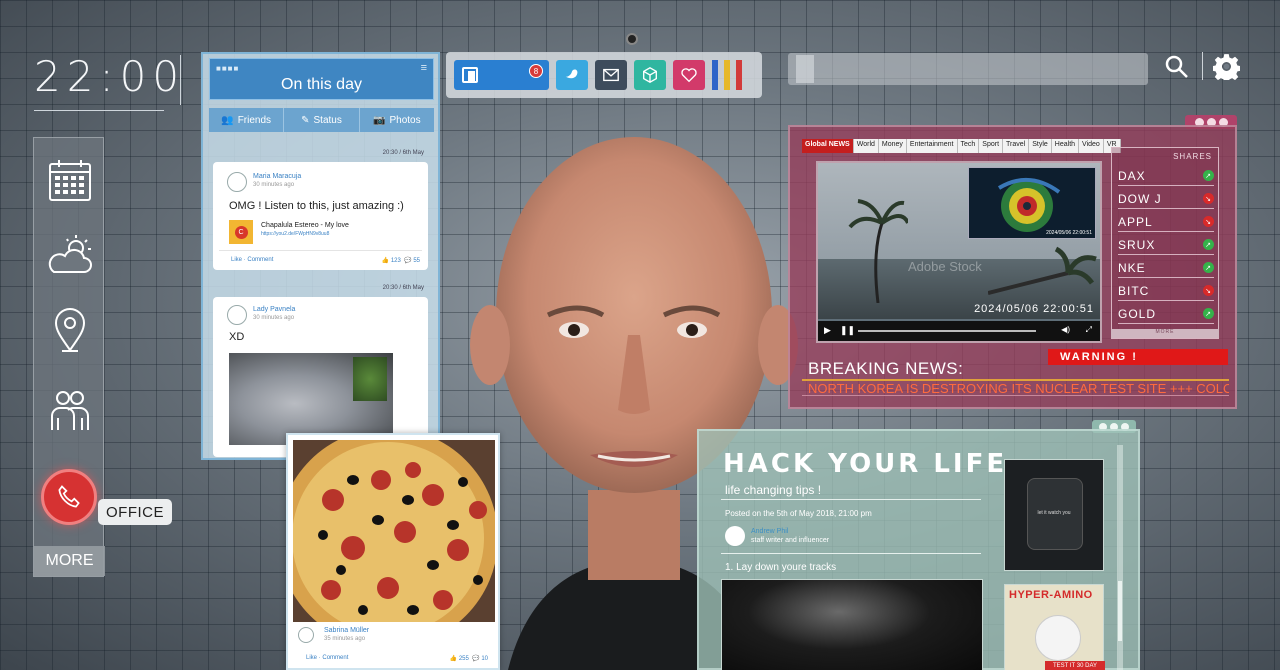 The width and height of the screenshot is (1280, 670). What do you see at coordinates (470, 75) in the screenshot?
I see `social-app-icon` at bounding box center [470, 75].